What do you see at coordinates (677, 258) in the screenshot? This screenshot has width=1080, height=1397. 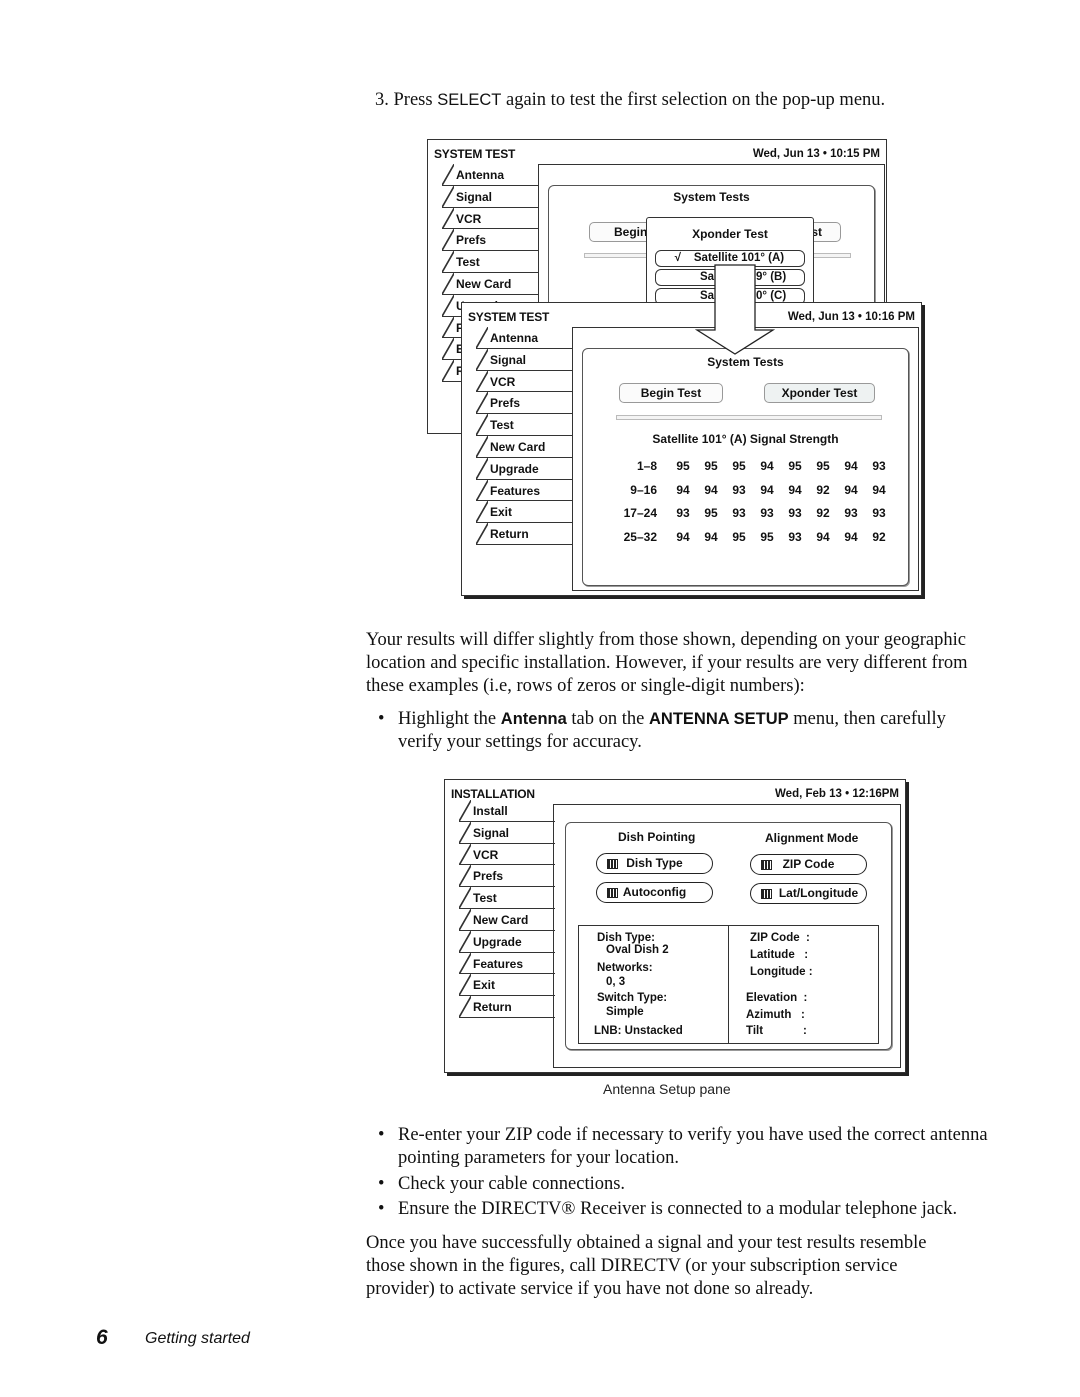 I see `check-icon: √` at bounding box center [677, 258].